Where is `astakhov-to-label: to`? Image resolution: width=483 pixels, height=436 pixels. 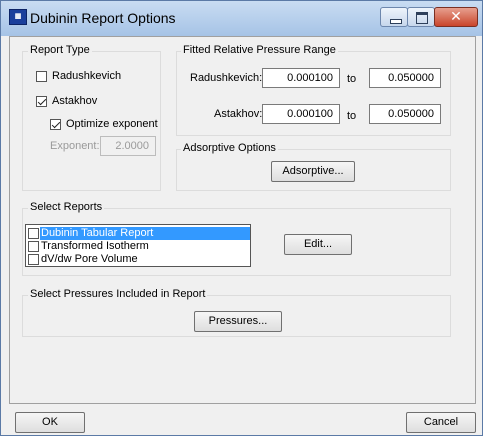 astakhov-to-label: to is located at coordinates (352, 116).